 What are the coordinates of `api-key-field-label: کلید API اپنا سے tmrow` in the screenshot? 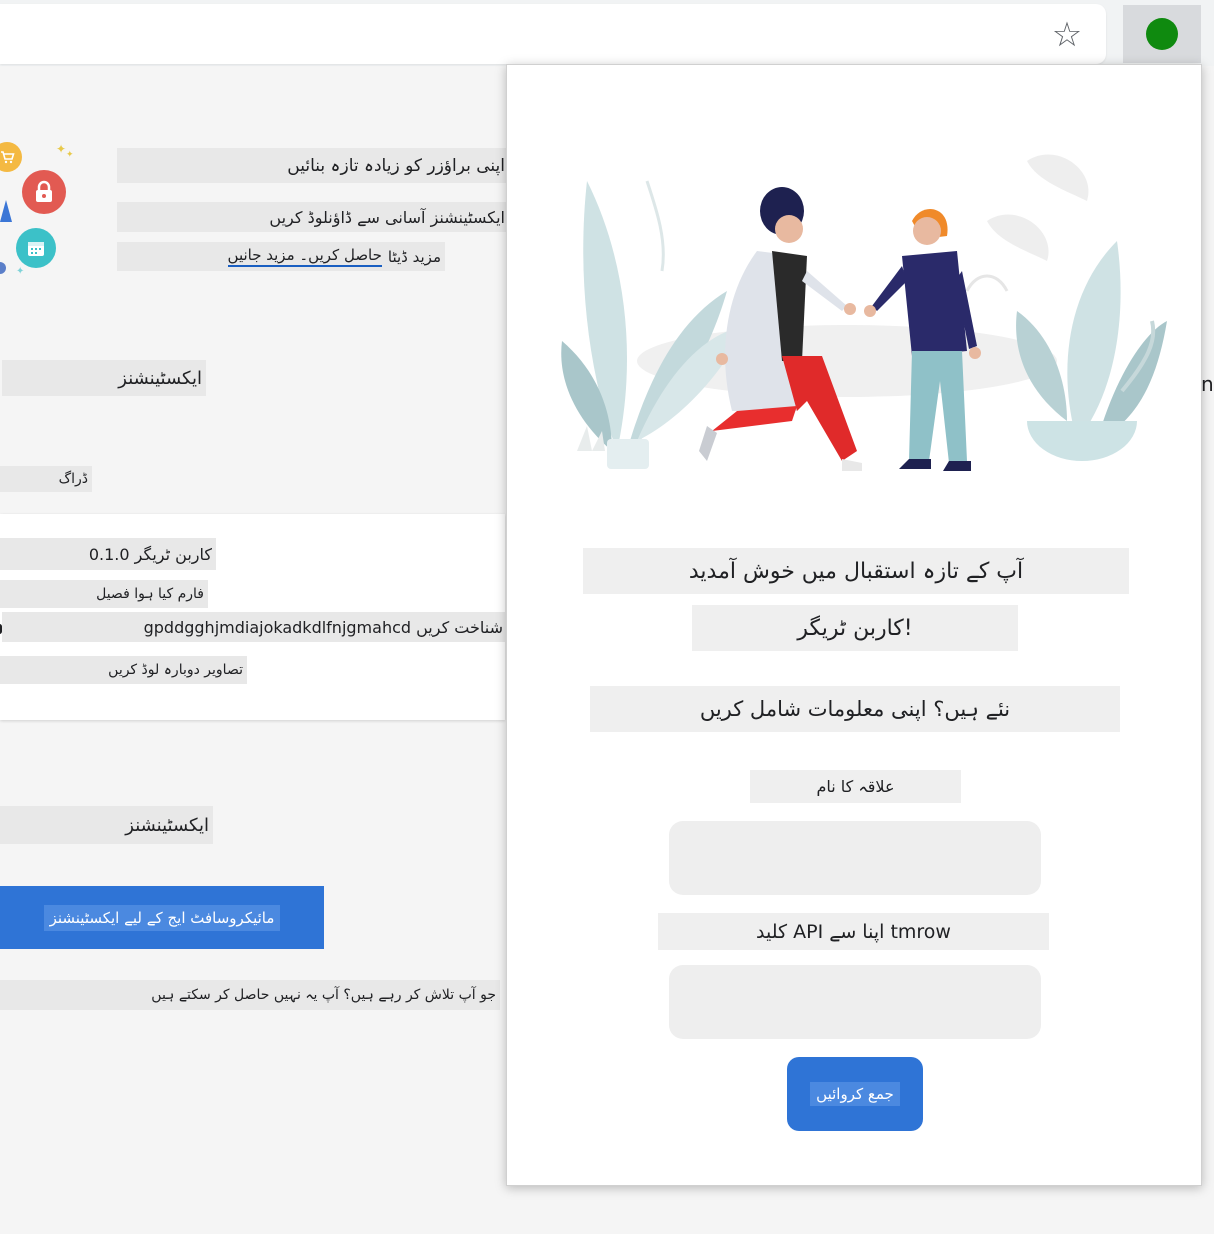 It's located at (853, 931).